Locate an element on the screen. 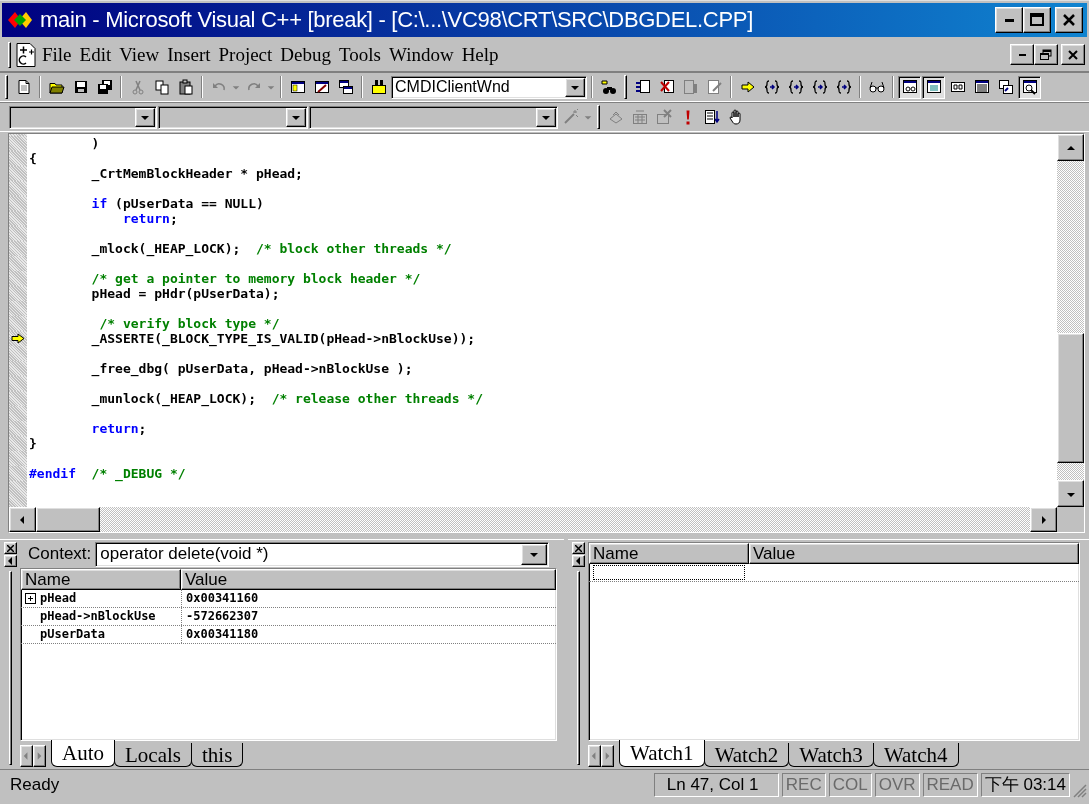 The image size is (1089, 804). document-minimize-button is located at coordinates (1022, 54).